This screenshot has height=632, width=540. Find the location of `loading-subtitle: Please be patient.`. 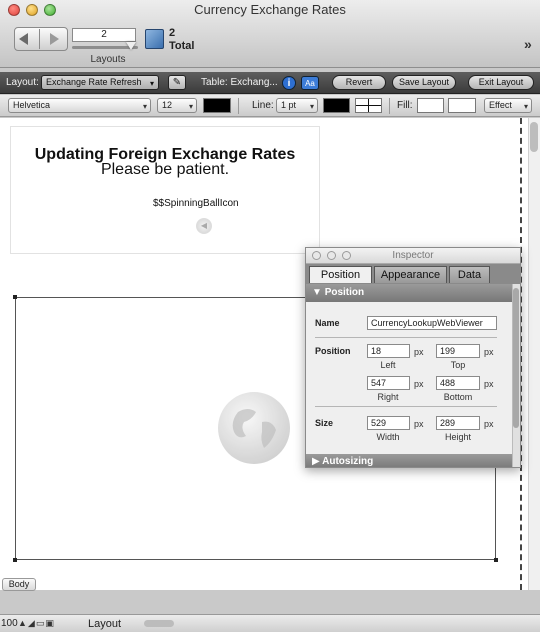

loading-subtitle: Please be patient. is located at coordinates (165, 170).